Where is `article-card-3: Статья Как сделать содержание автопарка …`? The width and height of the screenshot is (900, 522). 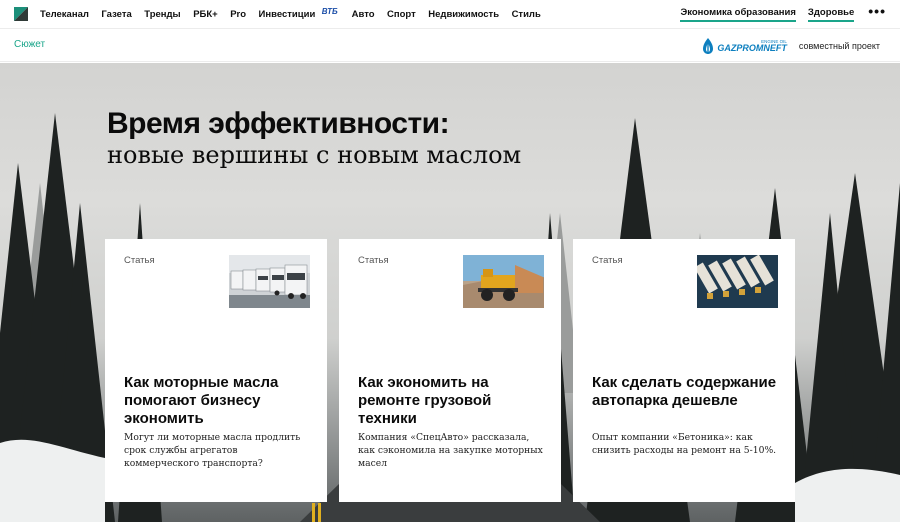 article-card-3: Статья Как сделать содержание автопарка … is located at coordinates (684, 370).